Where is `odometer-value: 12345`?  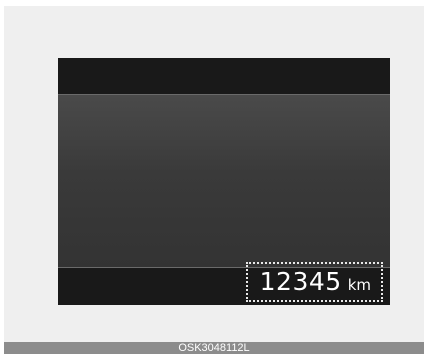
odometer-value: 12345 is located at coordinates (300, 281).